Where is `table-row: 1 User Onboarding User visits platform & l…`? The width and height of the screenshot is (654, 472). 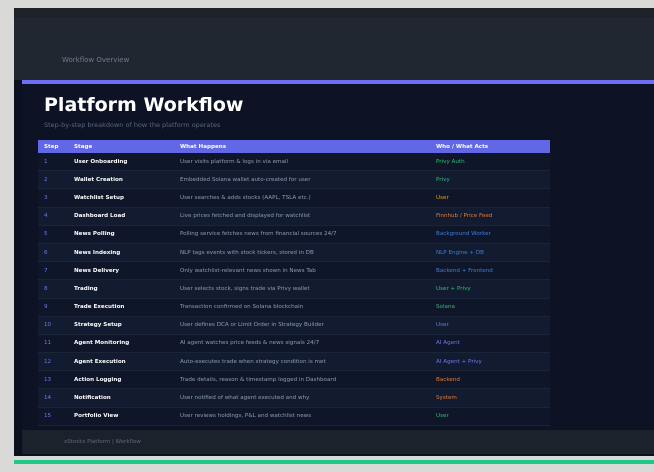
table-row: 1 User Onboarding User visits platform & l… is located at coordinates (294, 162).